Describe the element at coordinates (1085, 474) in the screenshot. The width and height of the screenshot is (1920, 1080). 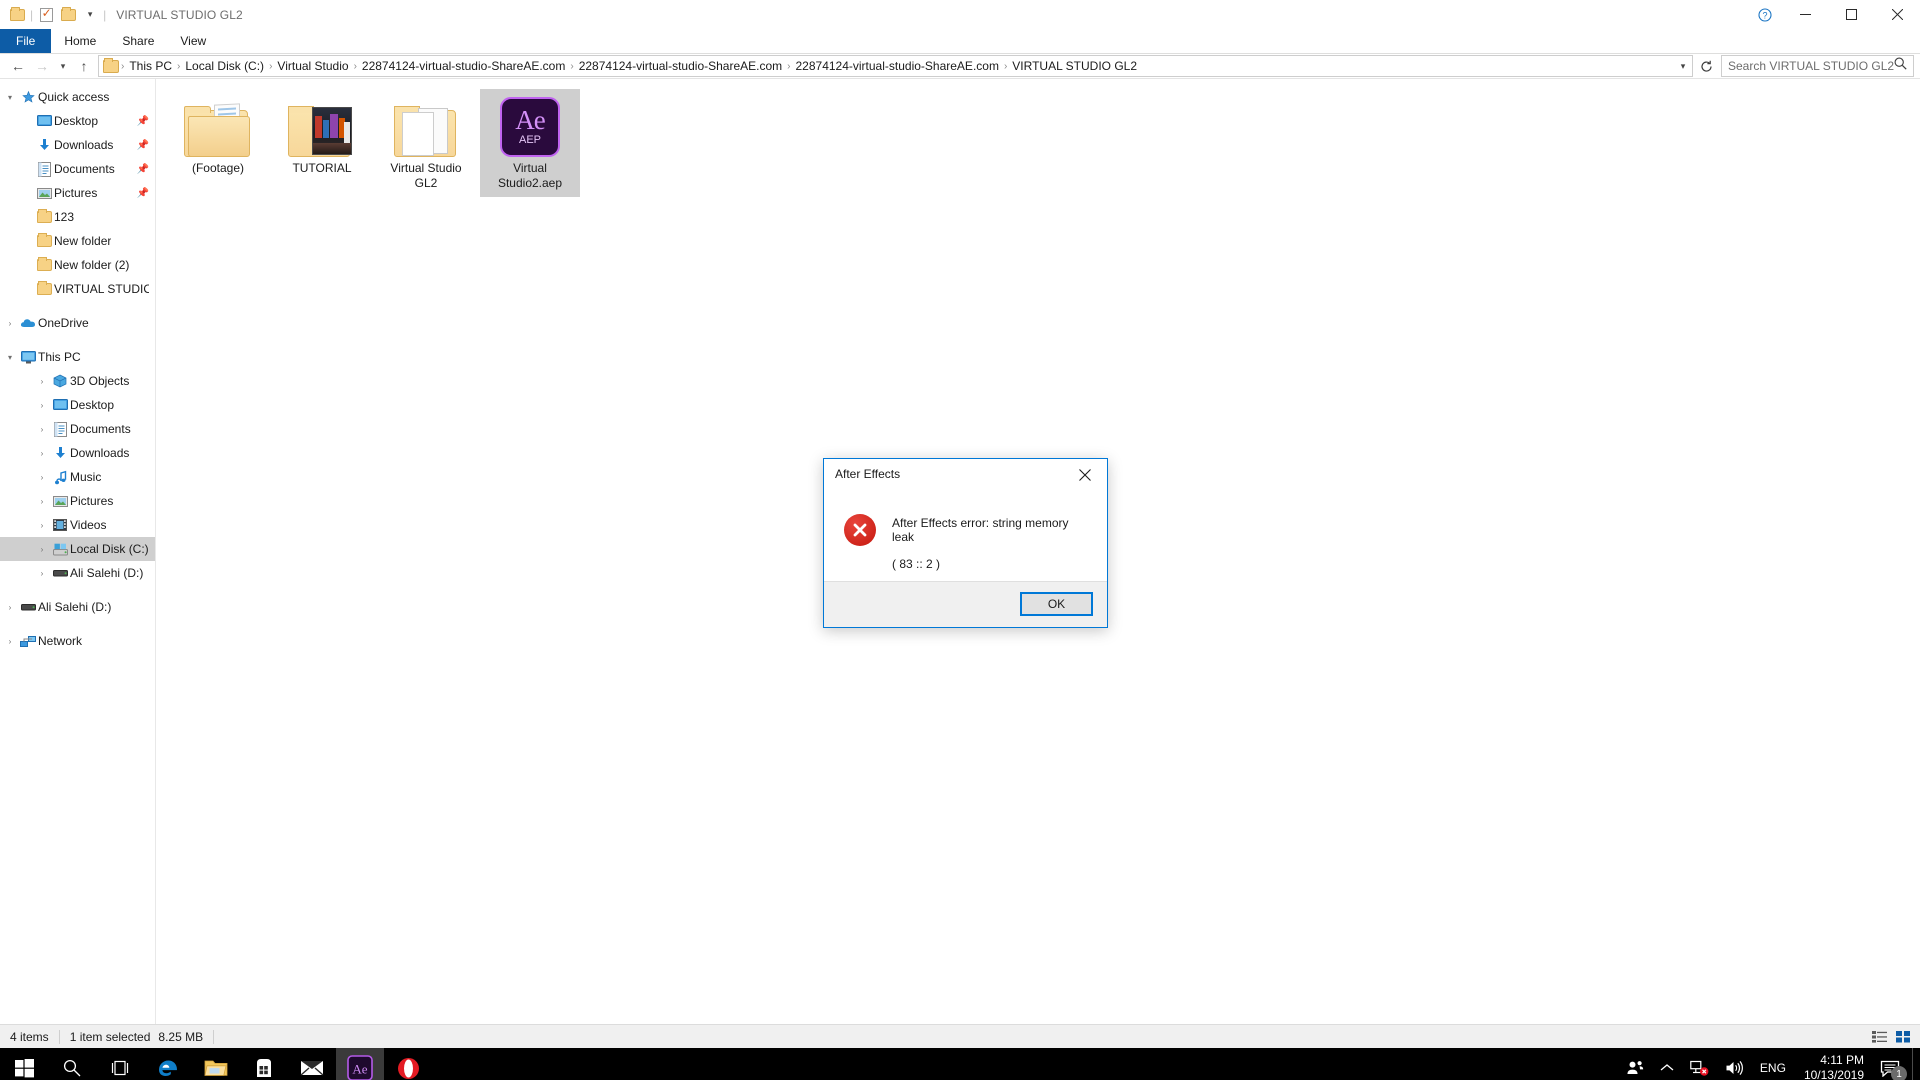
I see `dialog-close-button` at that location.